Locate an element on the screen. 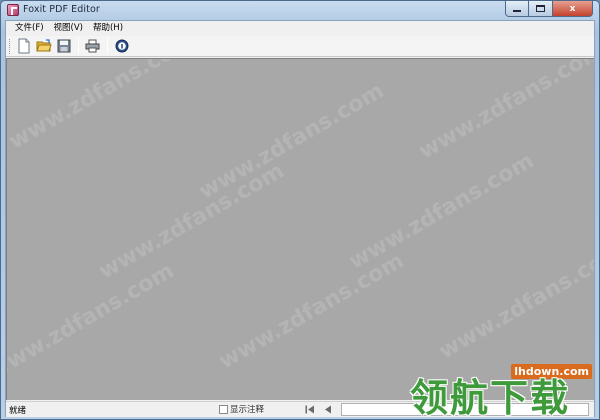 This screenshot has height=420, width=600. toolbar-grip is located at coordinates (10, 46).